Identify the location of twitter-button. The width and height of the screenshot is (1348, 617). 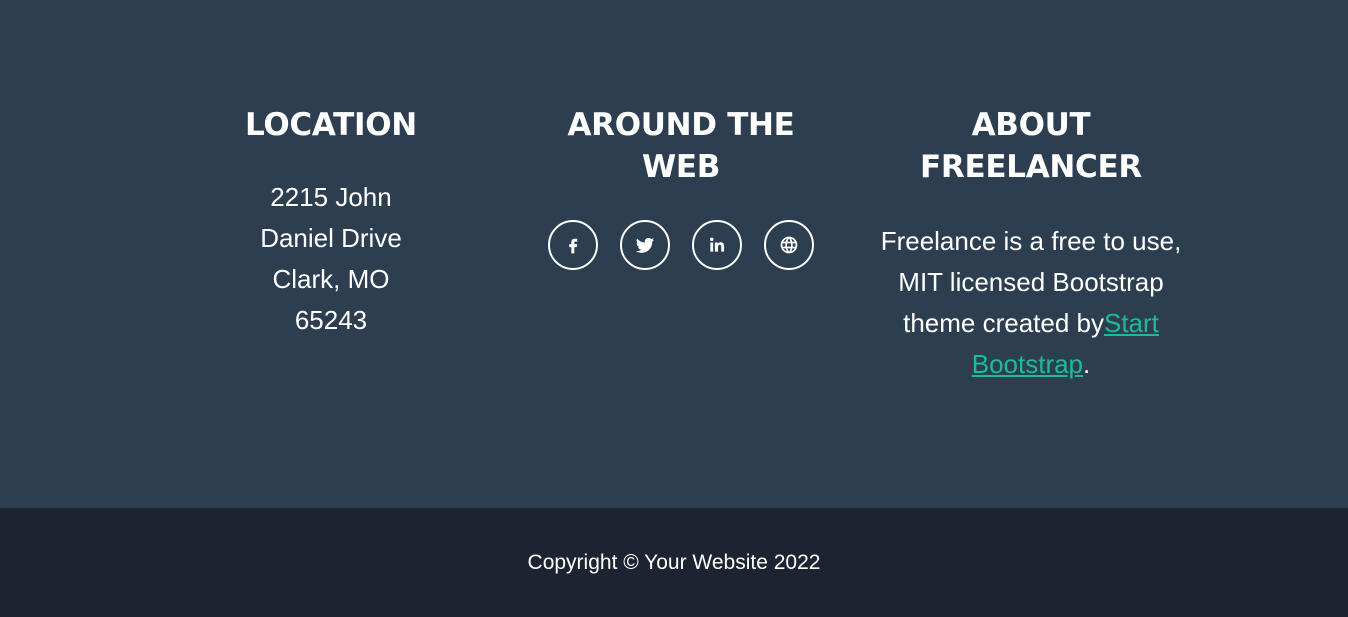
(645, 245).